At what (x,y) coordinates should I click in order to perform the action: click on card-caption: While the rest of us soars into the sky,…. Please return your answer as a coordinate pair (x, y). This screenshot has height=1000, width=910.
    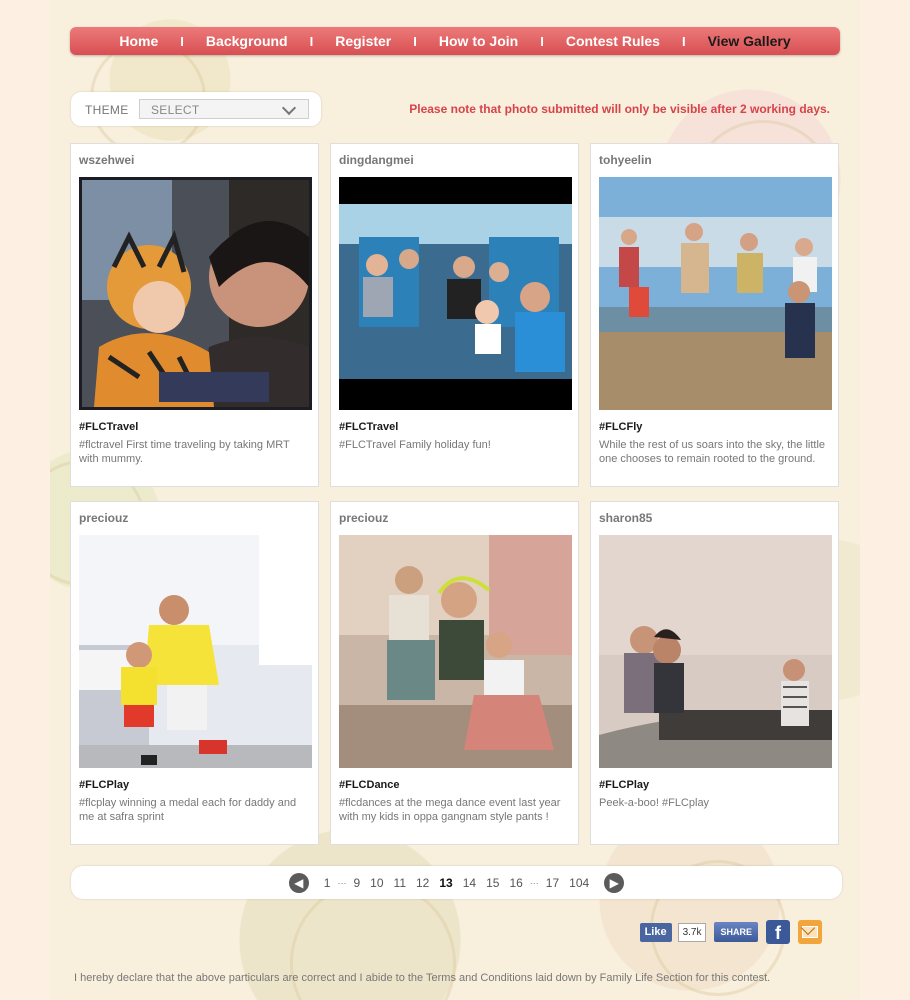
    Looking at the image, I should click on (712, 452).